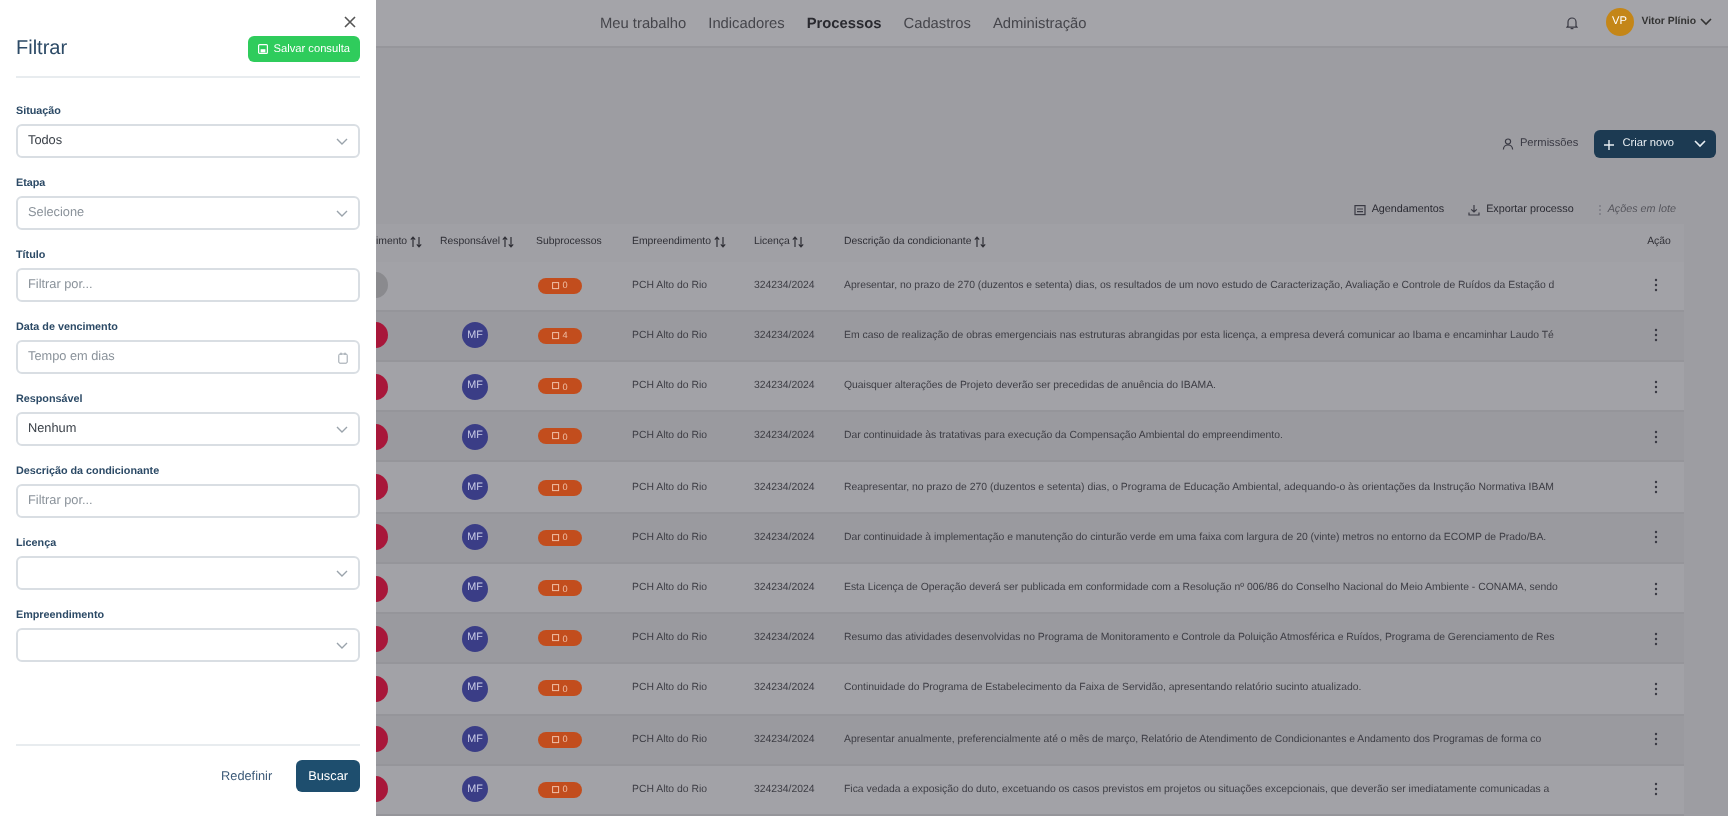  I want to click on close-icon, so click(350, 22).